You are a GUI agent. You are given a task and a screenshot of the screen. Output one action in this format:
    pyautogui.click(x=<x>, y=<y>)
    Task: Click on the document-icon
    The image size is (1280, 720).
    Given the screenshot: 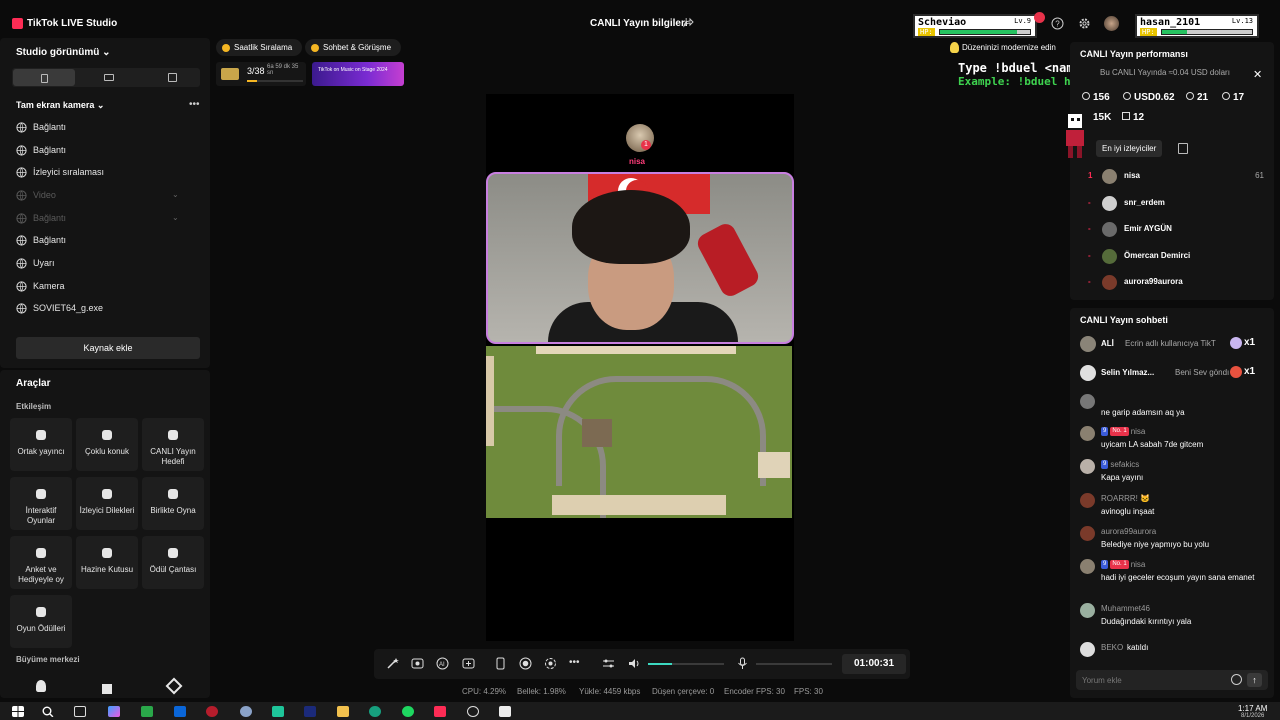 What is the action you would take?
    pyautogui.click(x=505, y=711)
    